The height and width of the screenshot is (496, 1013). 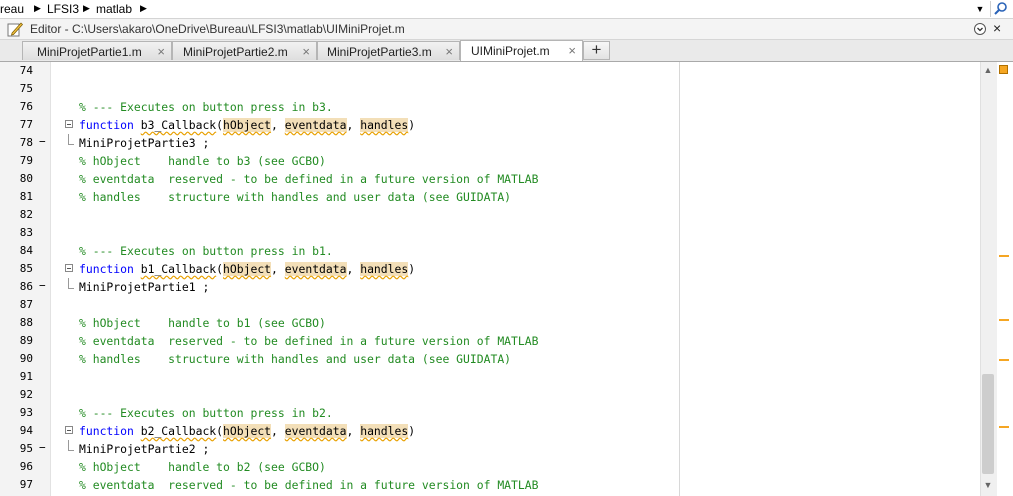 What do you see at coordinates (988, 70) in the screenshot?
I see `scroll-up-icon: ▲` at bounding box center [988, 70].